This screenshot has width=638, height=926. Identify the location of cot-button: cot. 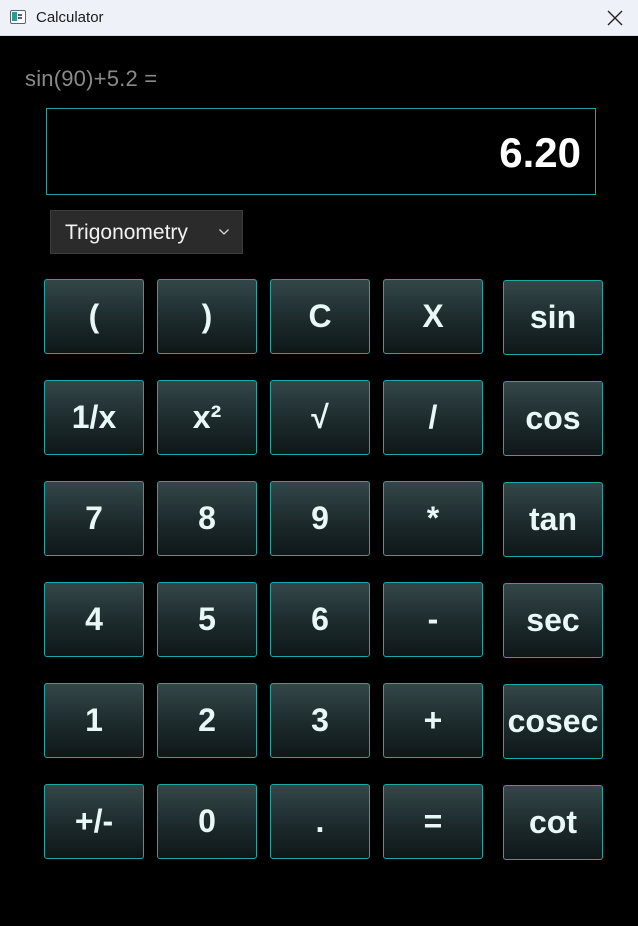
(553, 822).